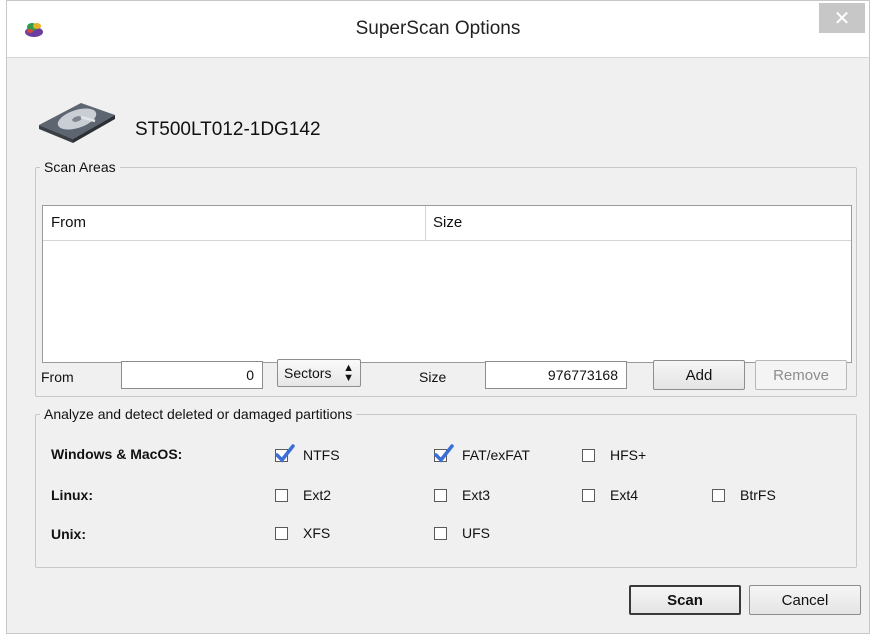  I want to click on checkbox-ext3, so click(440, 495).